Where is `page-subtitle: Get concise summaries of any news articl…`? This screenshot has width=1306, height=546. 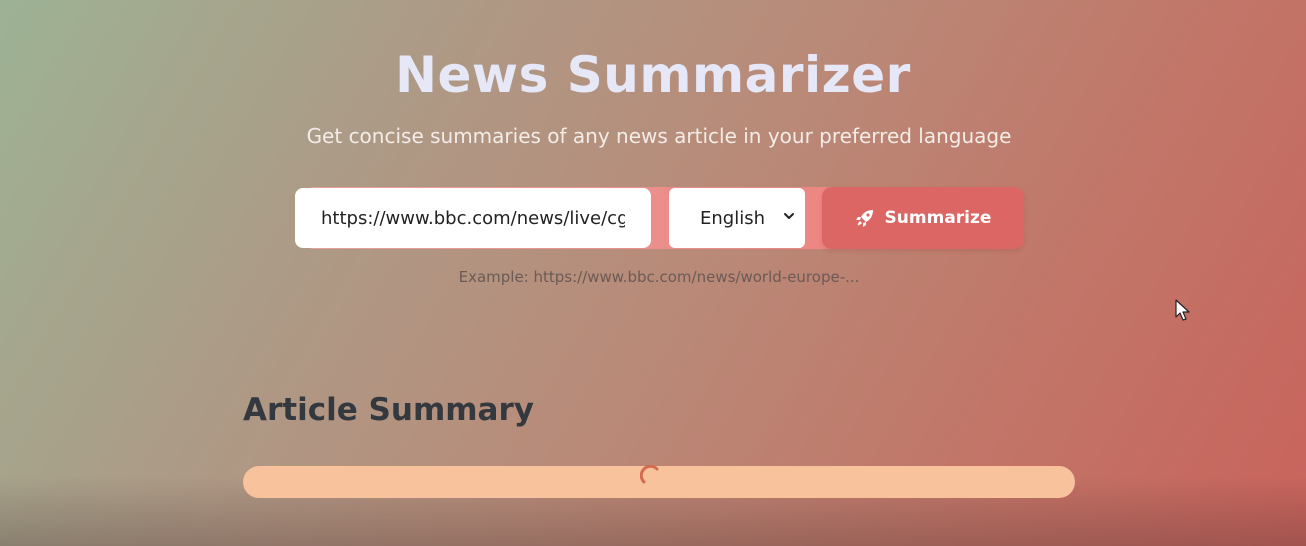
page-subtitle: Get concise summaries of any news articl… is located at coordinates (659, 136).